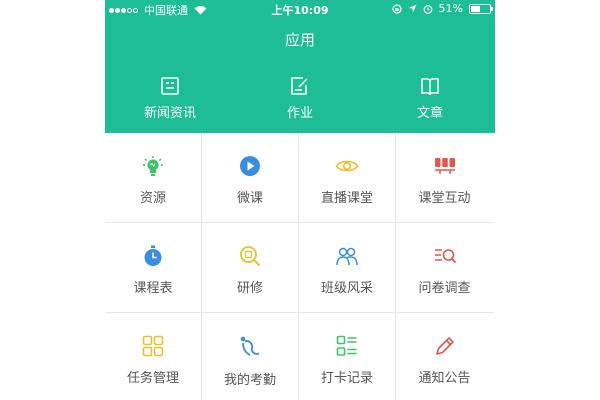 The height and width of the screenshot is (400, 600). What do you see at coordinates (347, 178) in the screenshot?
I see `app-live-classroom: 直播课堂` at bounding box center [347, 178].